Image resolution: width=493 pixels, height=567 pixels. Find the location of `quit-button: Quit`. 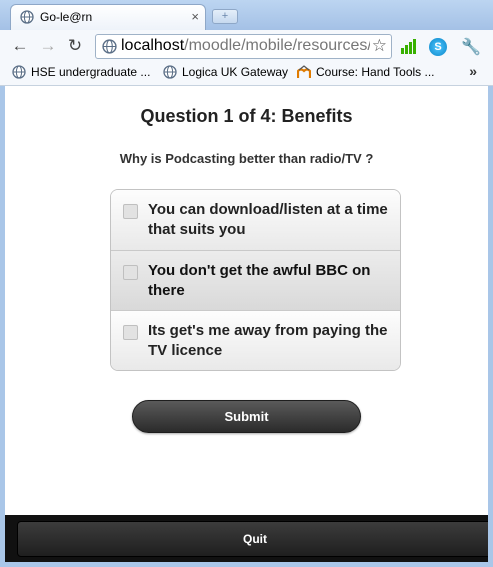

quit-button: Quit is located at coordinates (252, 539).